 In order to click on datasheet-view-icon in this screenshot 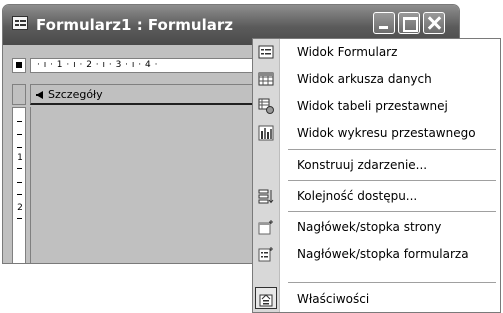, I will do `click(266, 79)`.